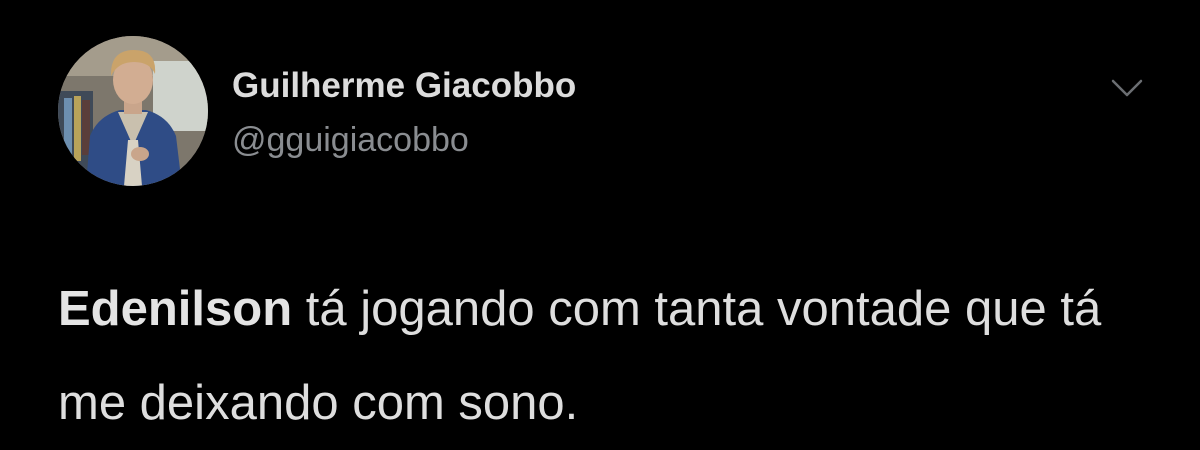 This screenshot has height=450, width=1200. I want to click on avatar, so click(133, 111).